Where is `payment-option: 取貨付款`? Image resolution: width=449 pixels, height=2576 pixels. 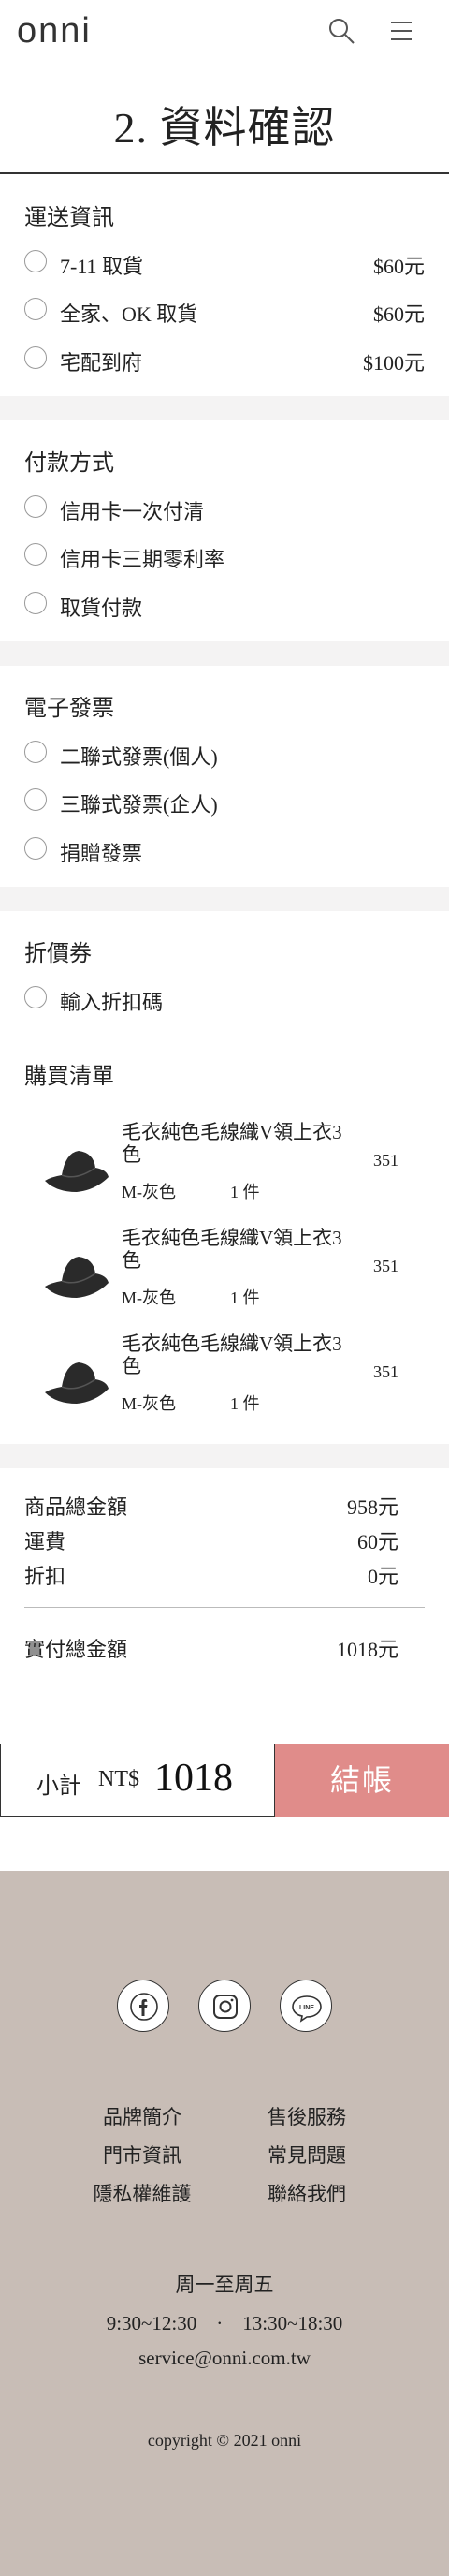 payment-option: 取貨付款 is located at coordinates (225, 605).